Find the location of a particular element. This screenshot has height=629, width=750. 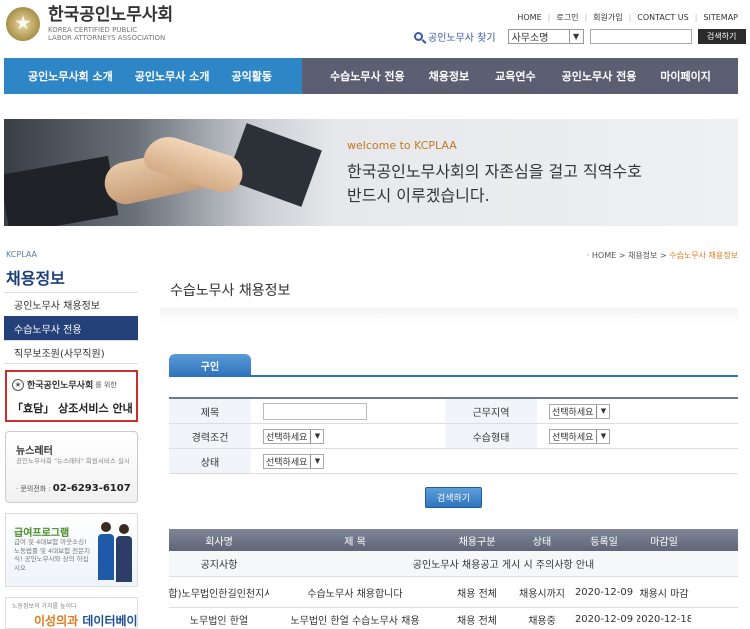

nav-item-association-intro: 공인노무사회 소개 is located at coordinates (70, 76).